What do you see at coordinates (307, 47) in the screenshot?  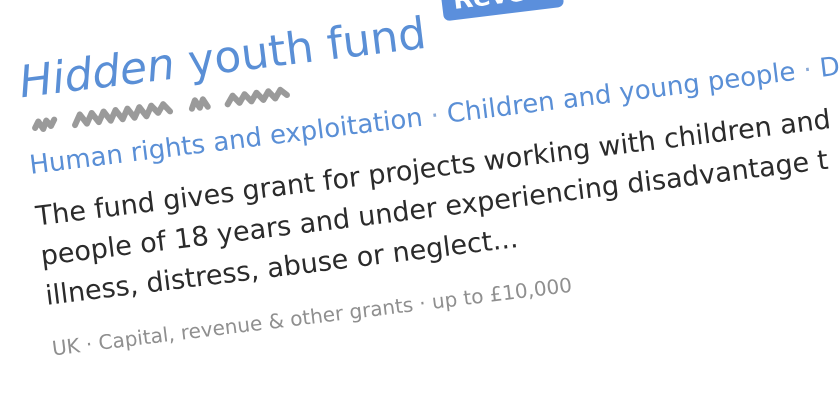 I see `title-rest: youth fund` at bounding box center [307, 47].